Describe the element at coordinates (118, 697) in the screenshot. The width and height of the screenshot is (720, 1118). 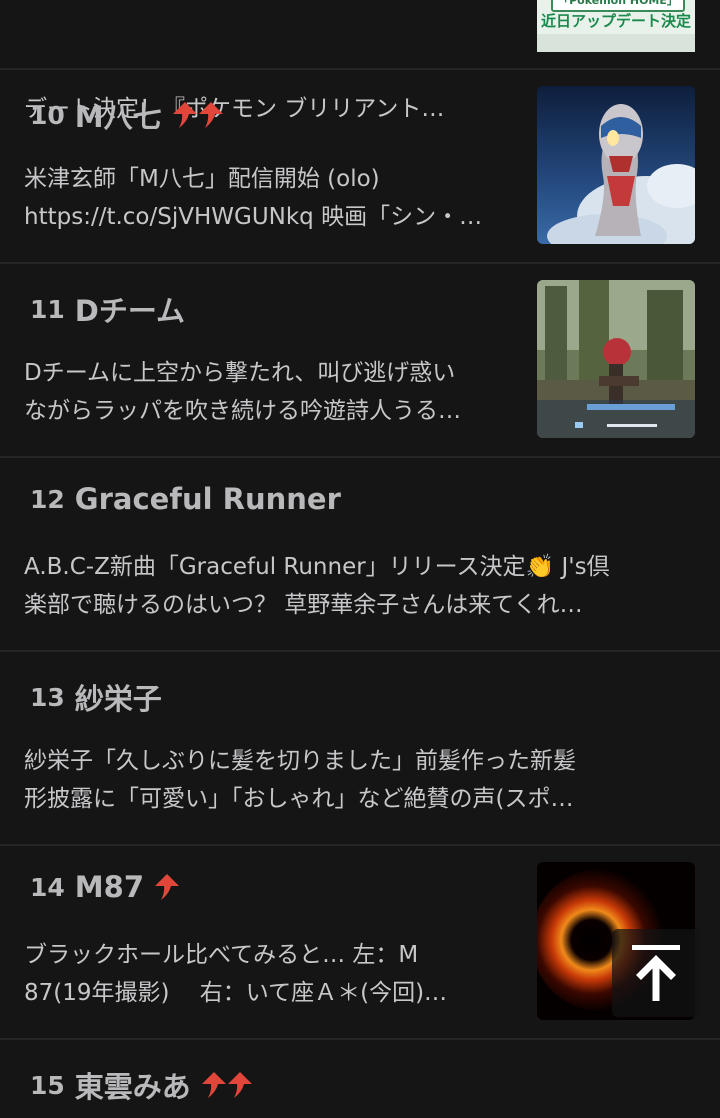
I see `item-title: 紗栄子` at that location.